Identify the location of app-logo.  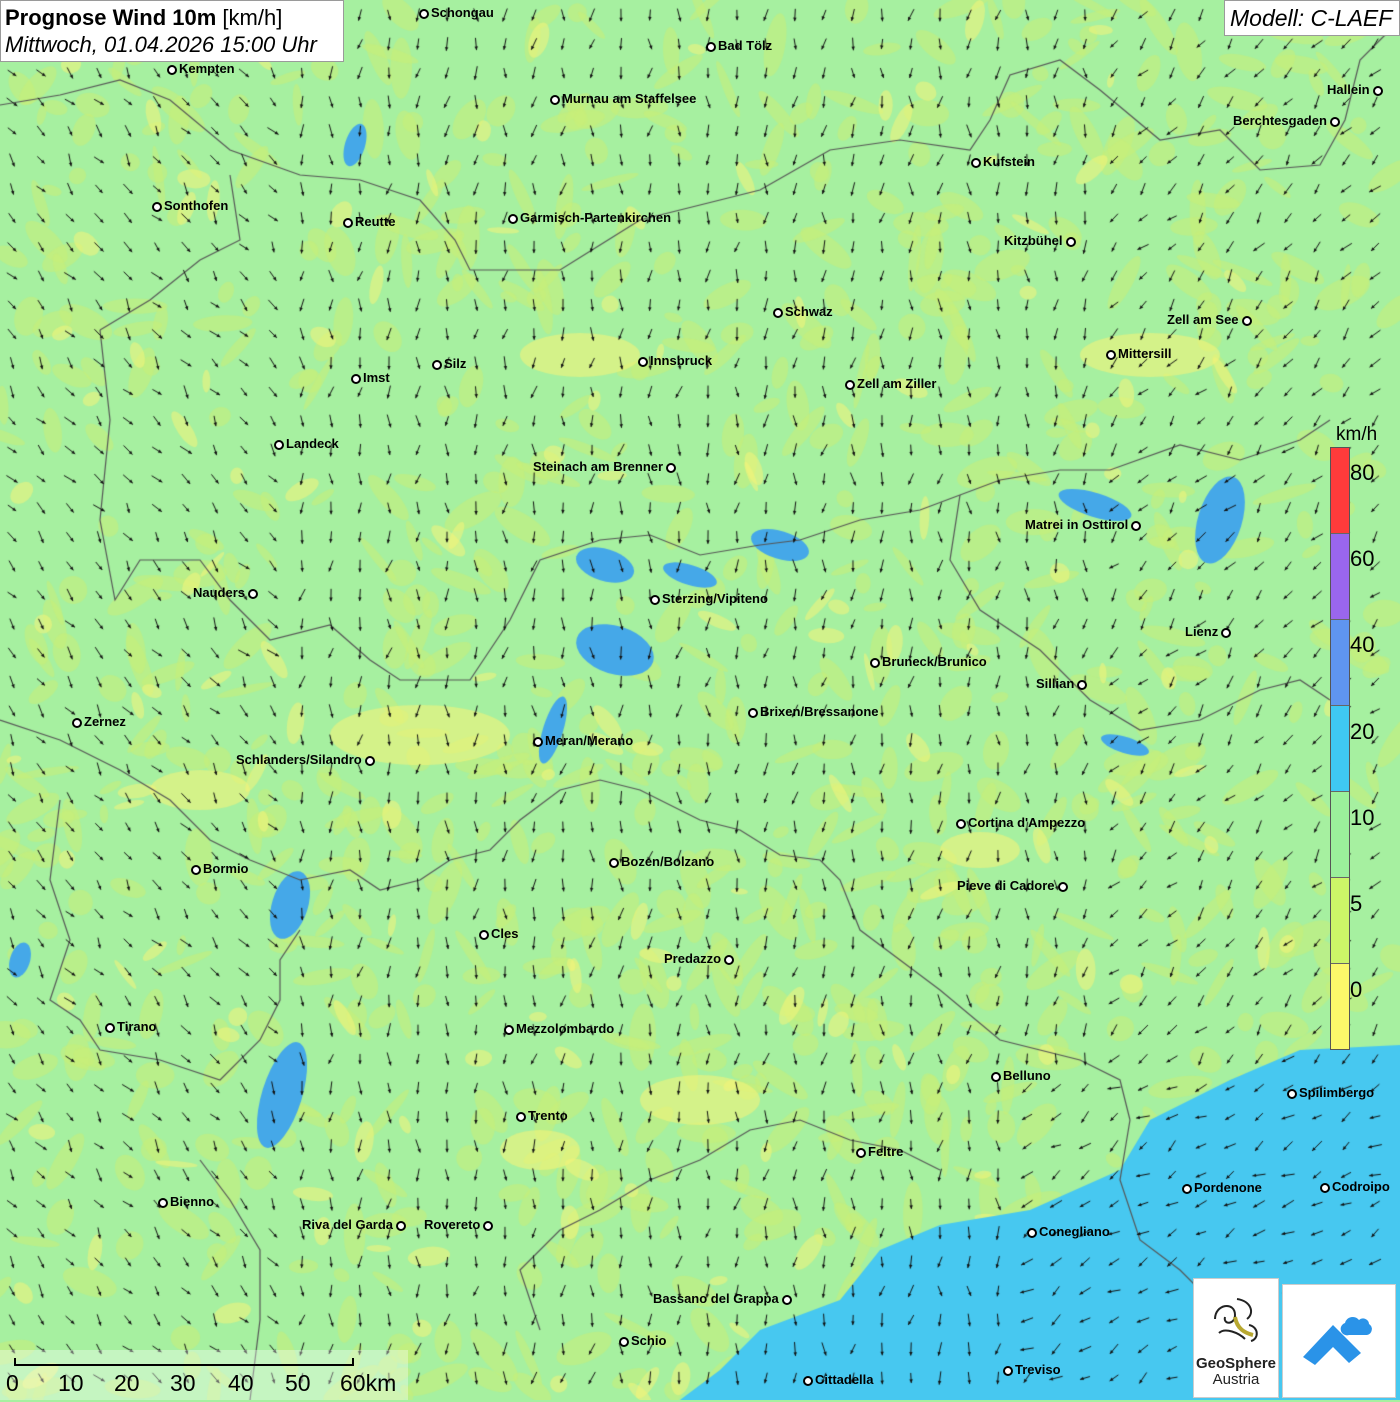
(1339, 1341).